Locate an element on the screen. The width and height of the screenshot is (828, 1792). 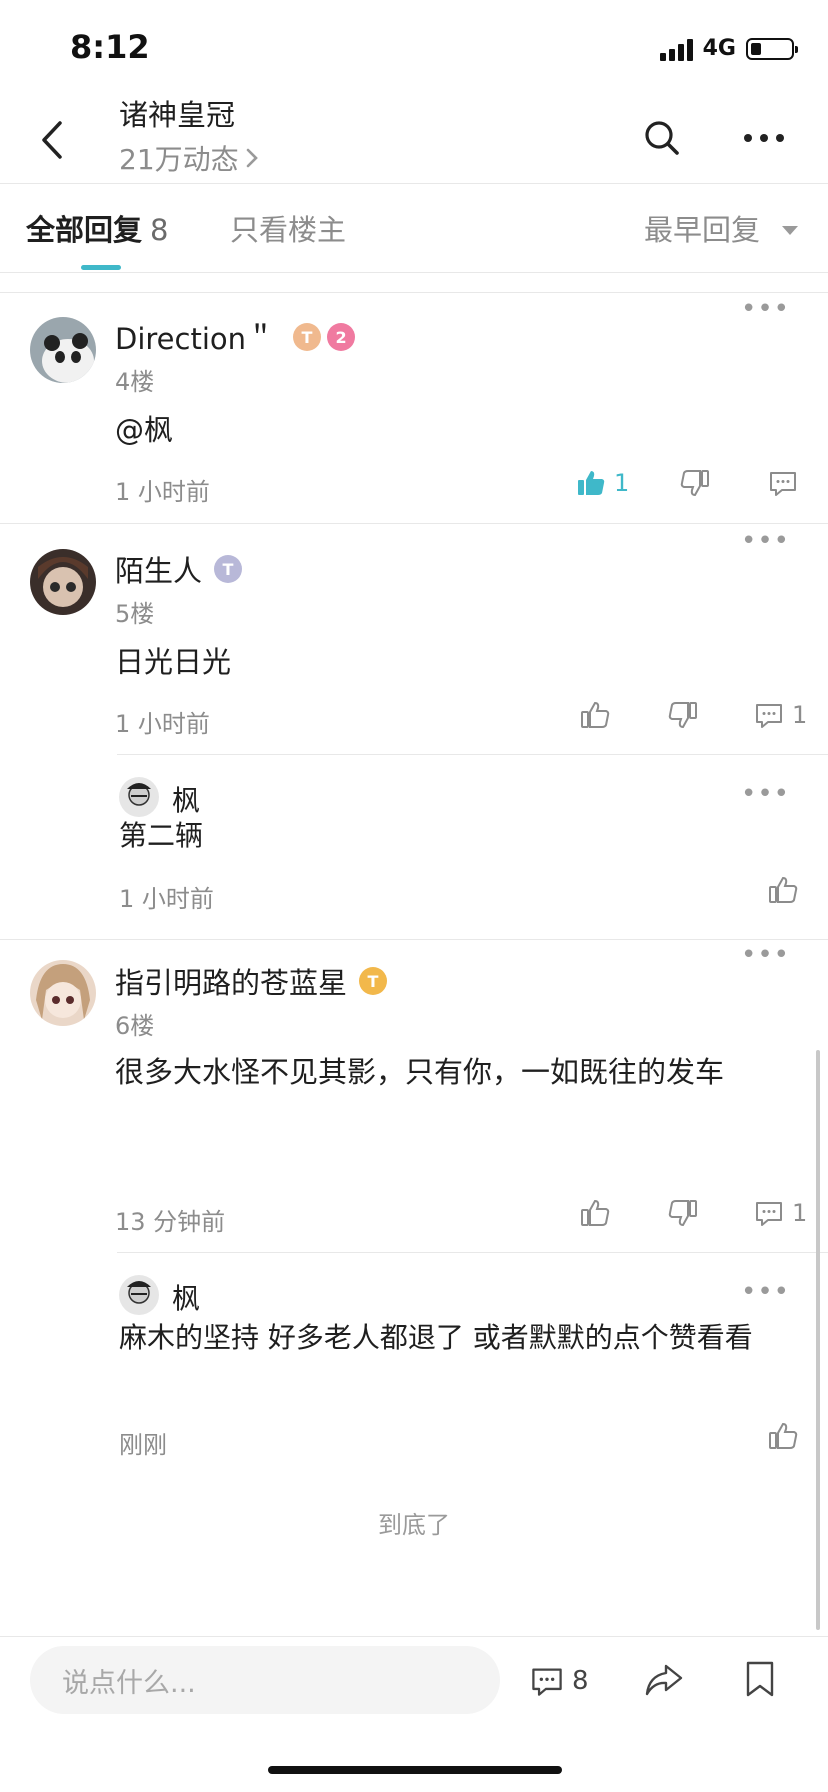
like-button: 1 is located at coordinates (602, 483).